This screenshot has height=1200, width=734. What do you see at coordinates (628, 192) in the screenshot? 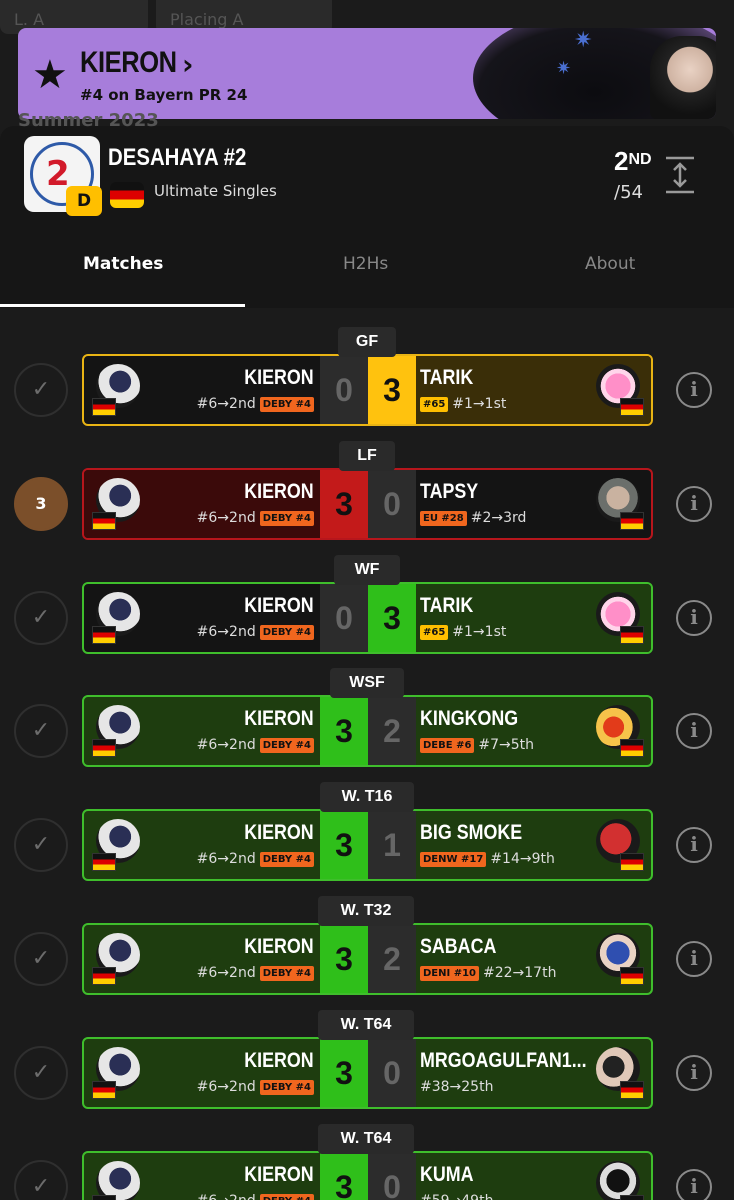
I see `entrant-count: /54` at bounding box center [628, 192].